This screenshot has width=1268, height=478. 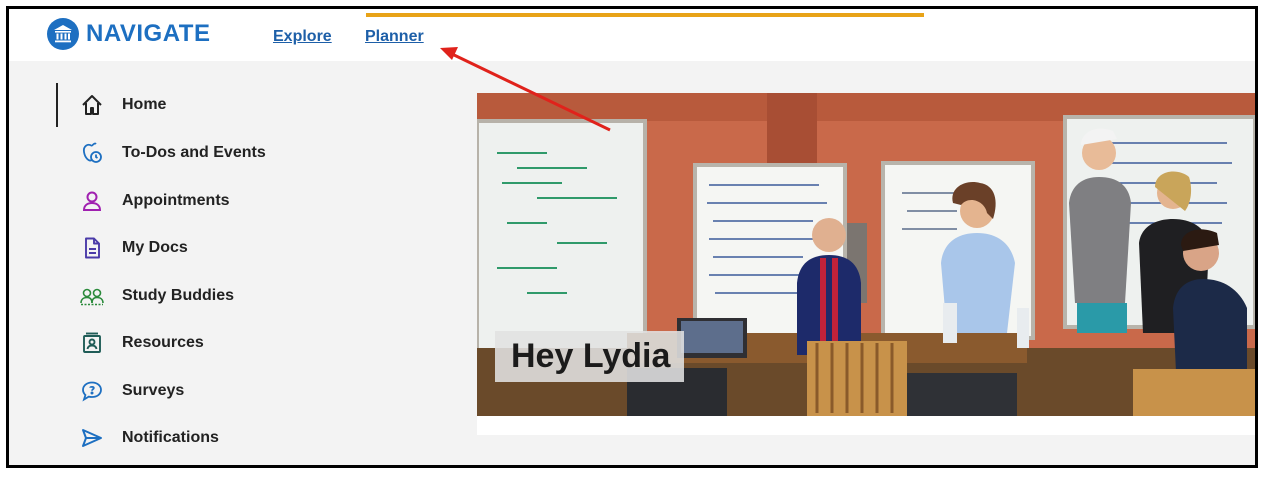 I want to click on sidebar-item-study-buddies: Study Buddies, so click(x=156, y=296).